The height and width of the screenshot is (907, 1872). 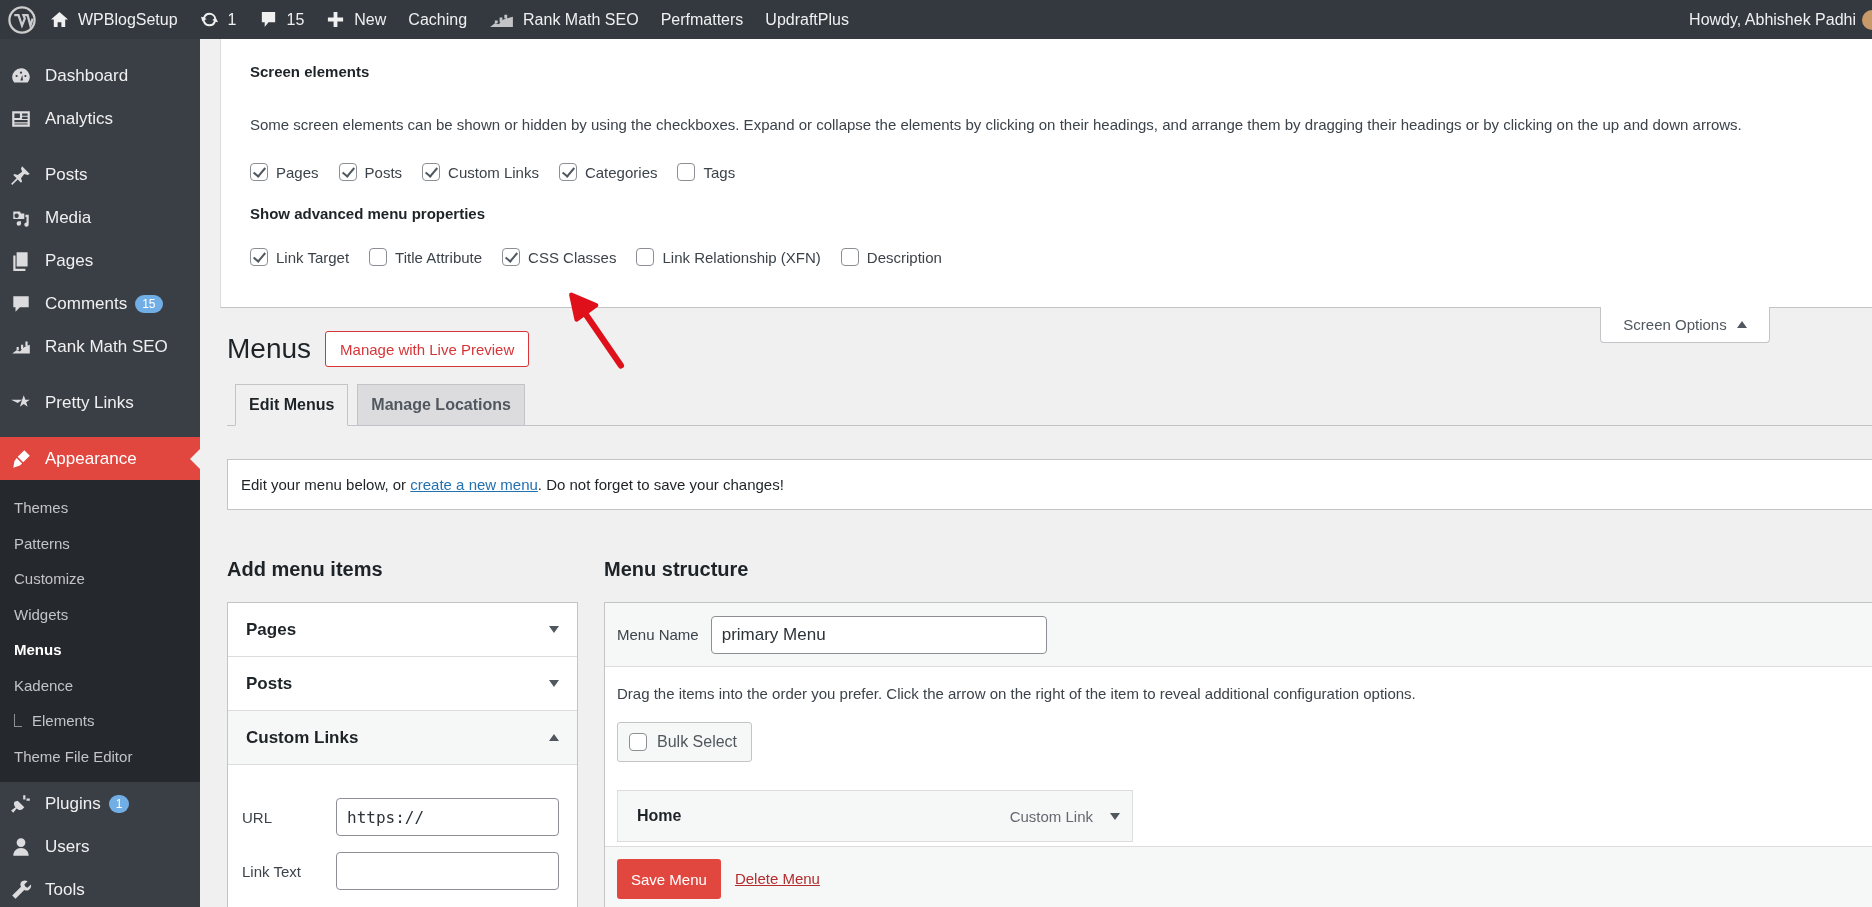 I want to click on sidebar-item: Media, so click(x=100, y=217).